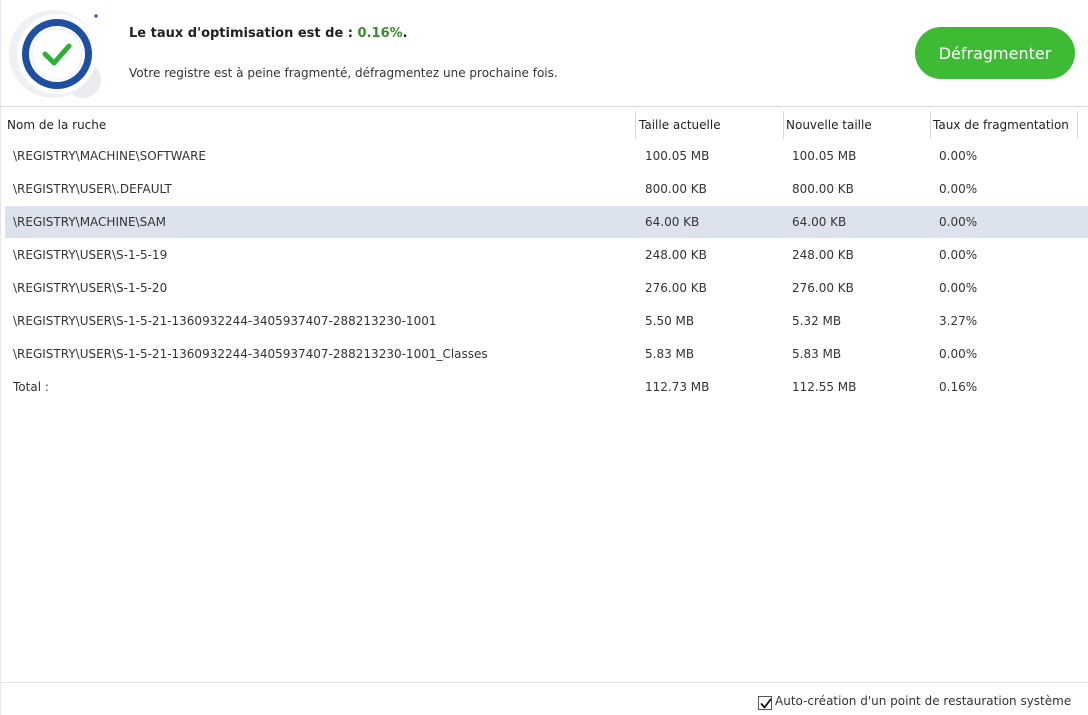 This screenshot has width=1088, height=715. Describe the element at coordinates (89, 222) in the screenshot. I see `hive-name-cell: \REGISTRY\MACHINE\SAM` at that location.